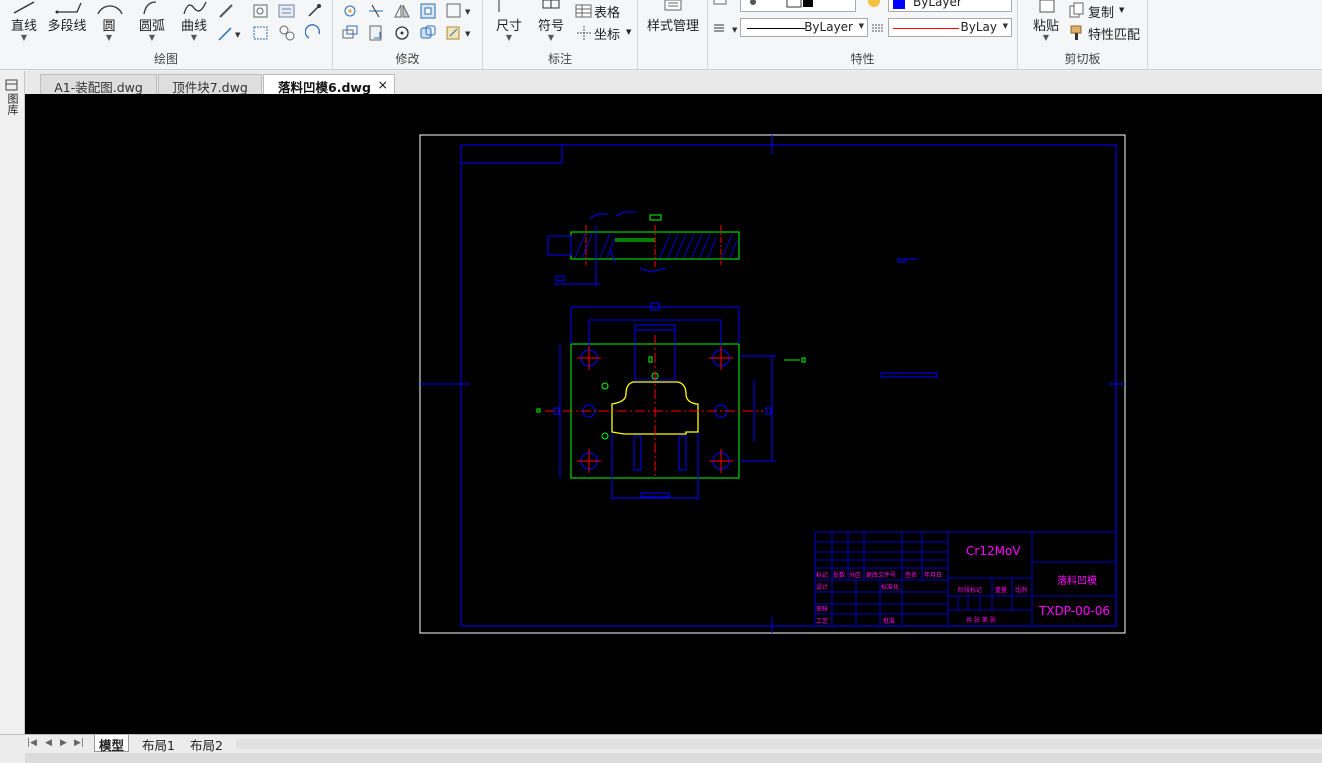 Image resolution: width=1322 pixels, height=763 pixels. Describe the element at coordinates (950, 27) in the screenshot. I see `color-combo: ByLay ▼` at that location.